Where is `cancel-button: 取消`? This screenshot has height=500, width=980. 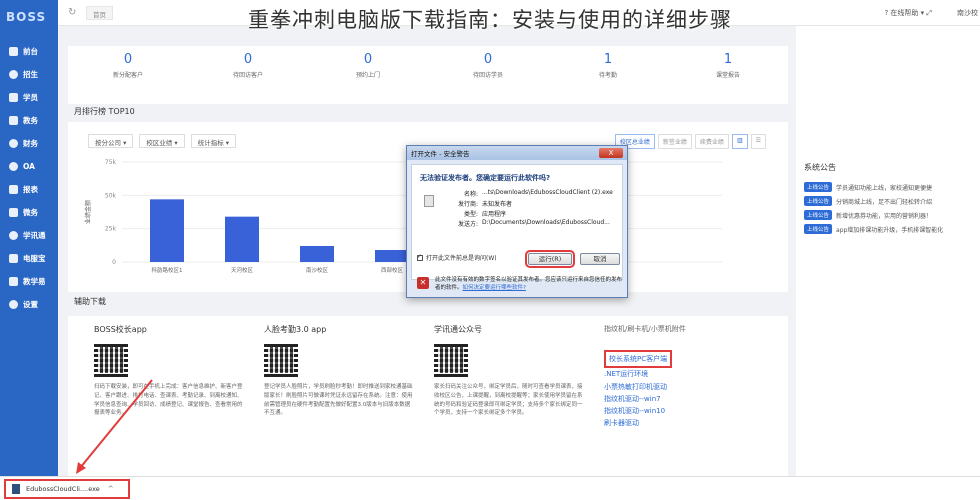
cancel-button: 取消 is located at coordinates (600, 259).